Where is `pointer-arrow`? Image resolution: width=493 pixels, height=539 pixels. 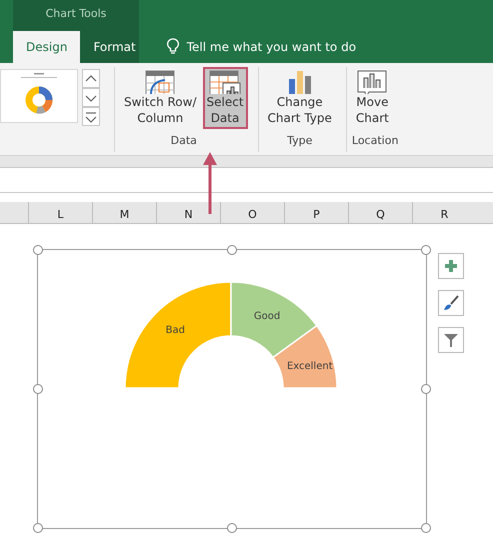 pointer-arrow is located at coordinates (210, 184).